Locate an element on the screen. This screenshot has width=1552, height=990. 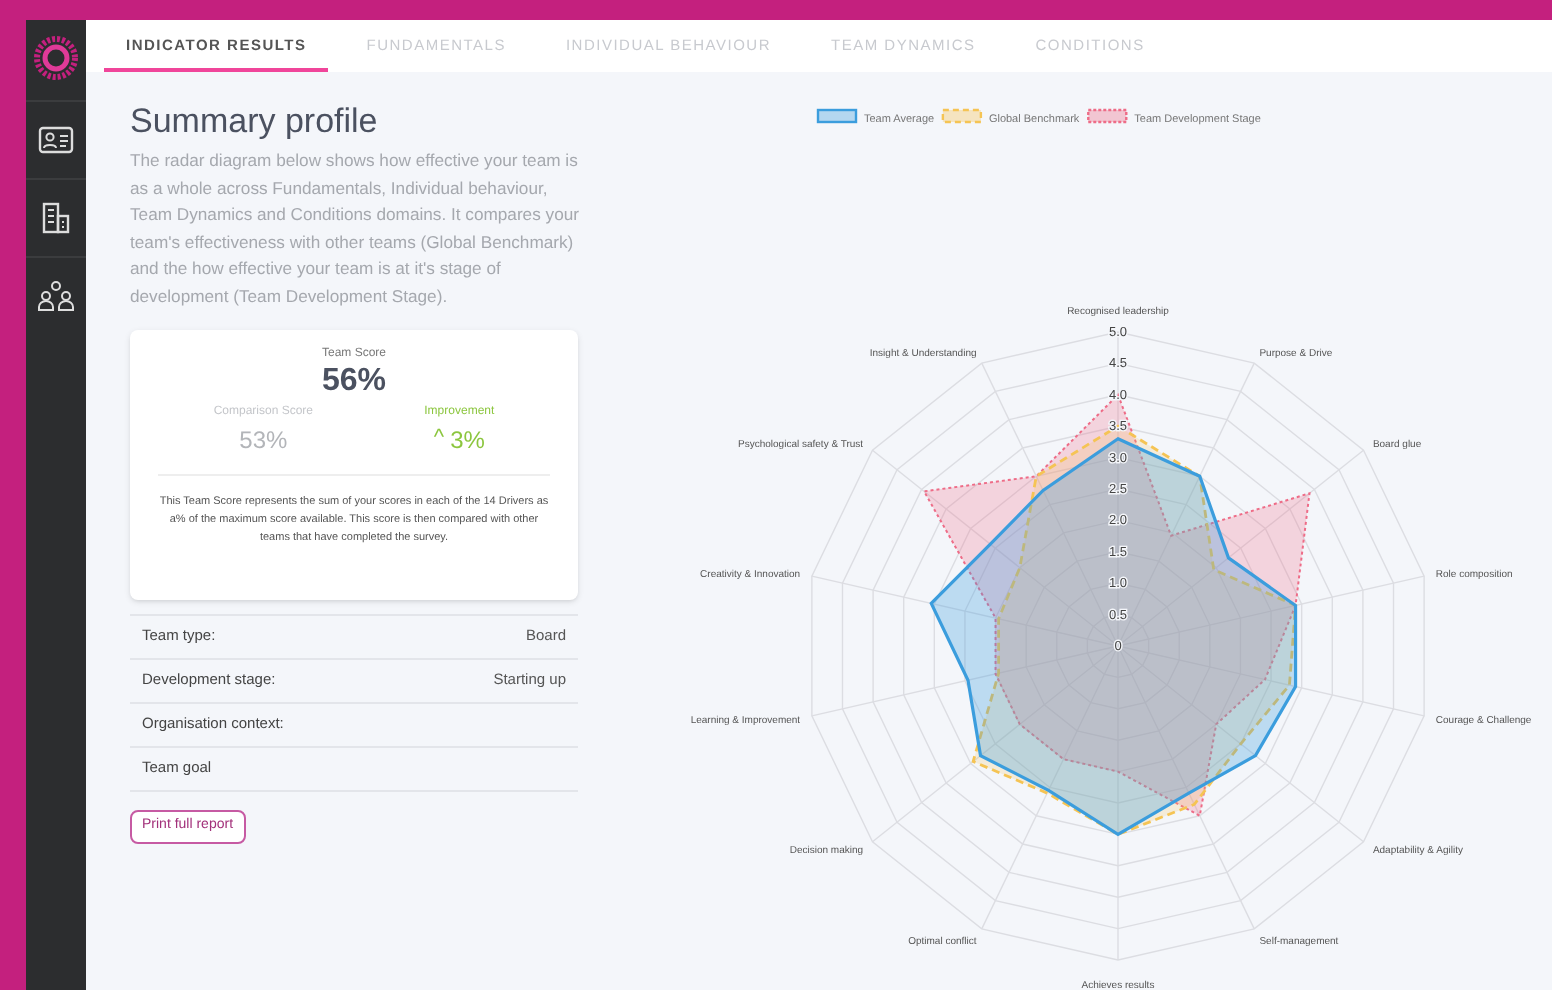
description-paragraph: The radar diagram below shows how effective your team is as a whole across Fundamentals, Individual behaviour, Team Dynamics and Conditions domains. It compares your team's effectiveness with other teams (Global Benchmark) and the how effective your team is at it's stage of development (Team Development Stage). is located at coordinates (355, 229).